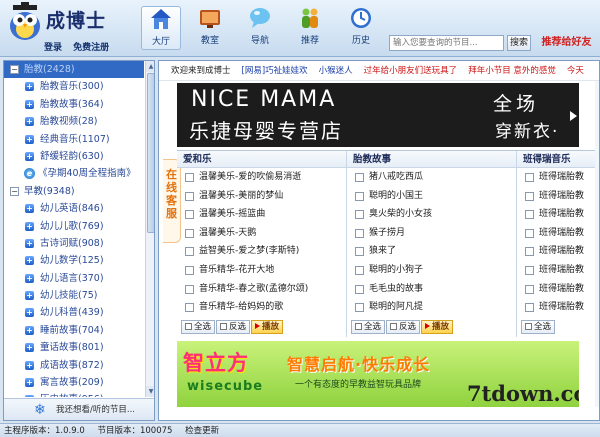 The height and width of the screenshot is (437, 600). I want to click on tree-item: + 成语故事(872), so click(74, 365).